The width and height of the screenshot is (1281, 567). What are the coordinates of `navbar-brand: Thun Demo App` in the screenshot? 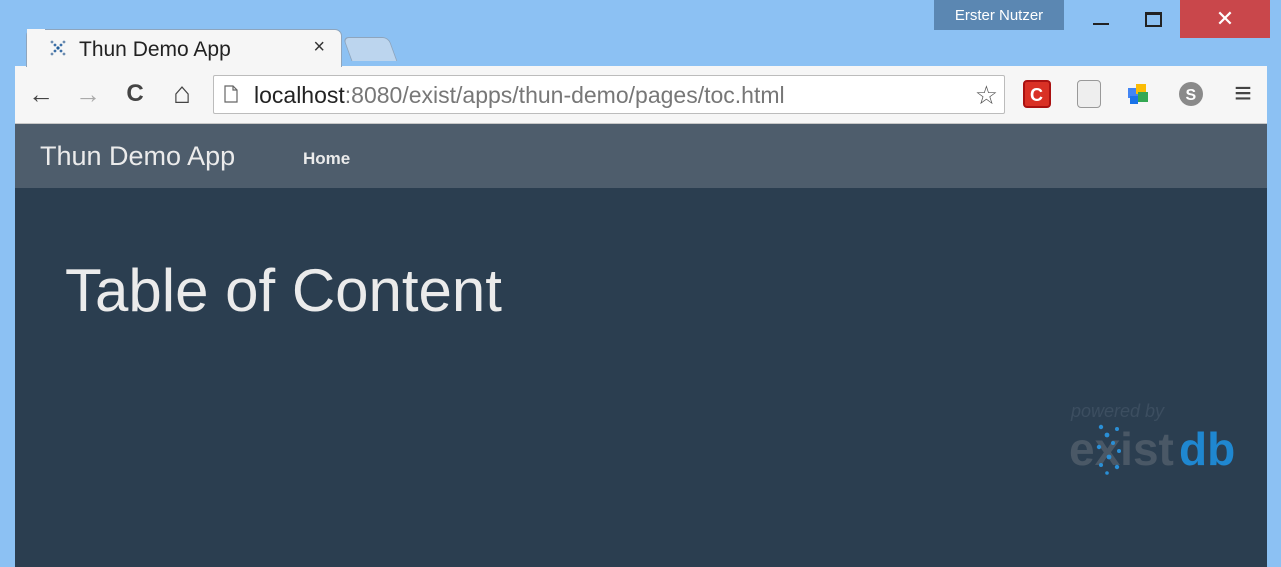 It's located at (137, 156).